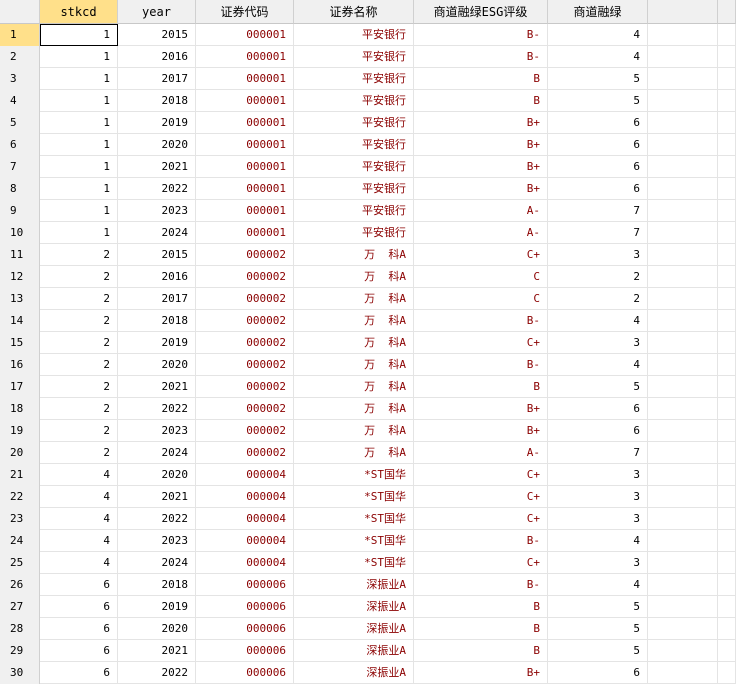  What do you see at coordinates (368, 57) in the screenshot?
I see `table-row: 2 1 2016 000001 平安银行 B- 4` at bounding box center [368, 57].